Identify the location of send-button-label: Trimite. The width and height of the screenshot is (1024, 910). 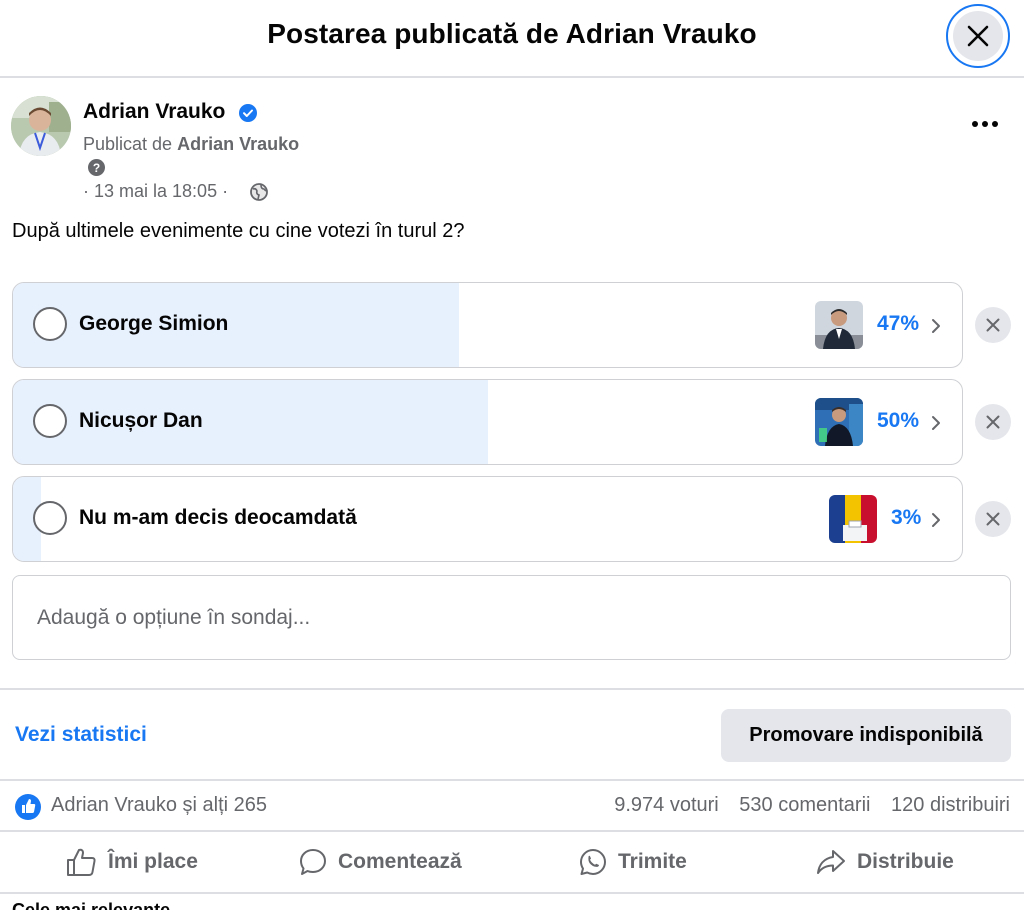
(652, 861).